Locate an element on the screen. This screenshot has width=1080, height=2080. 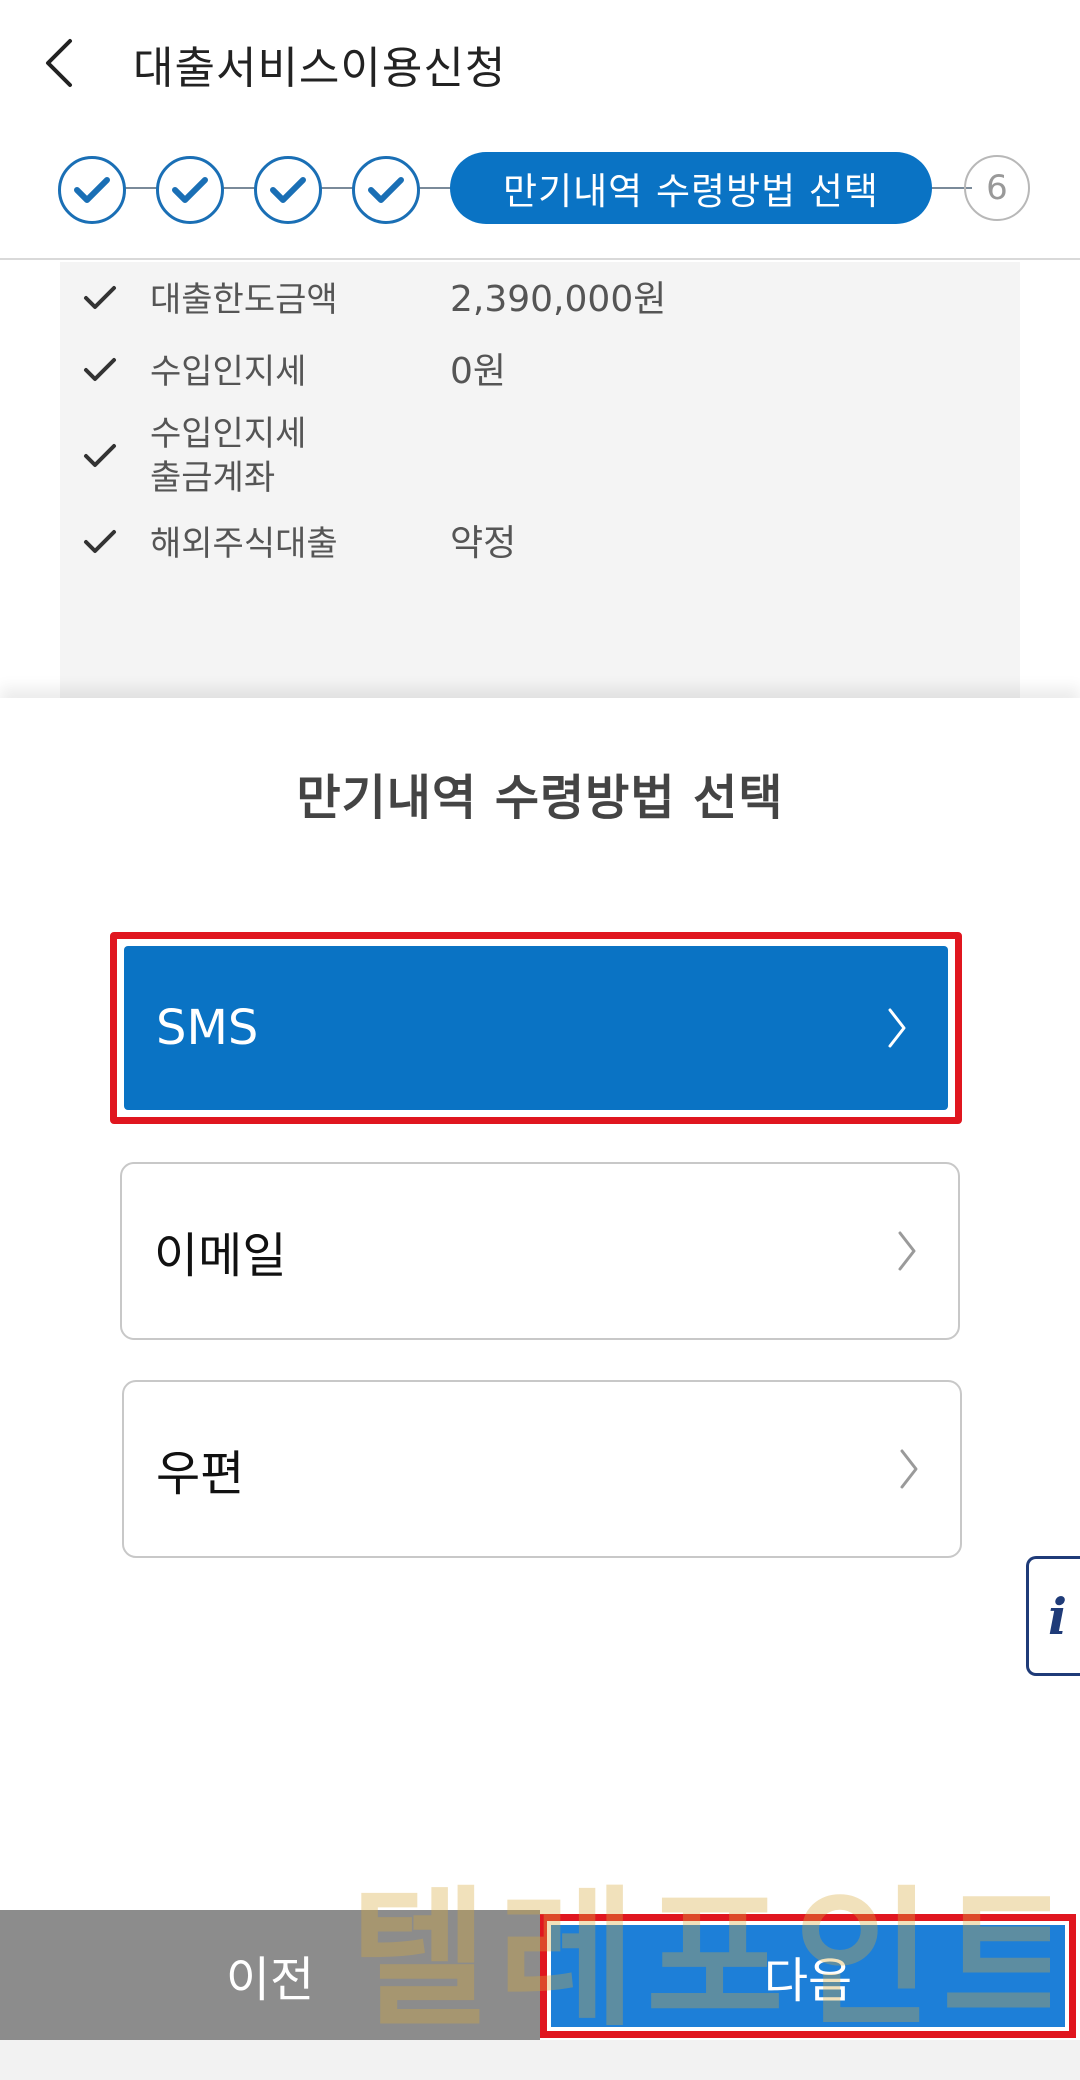
summary-value: 2,390,000원 is located at coordinates (558, 299).